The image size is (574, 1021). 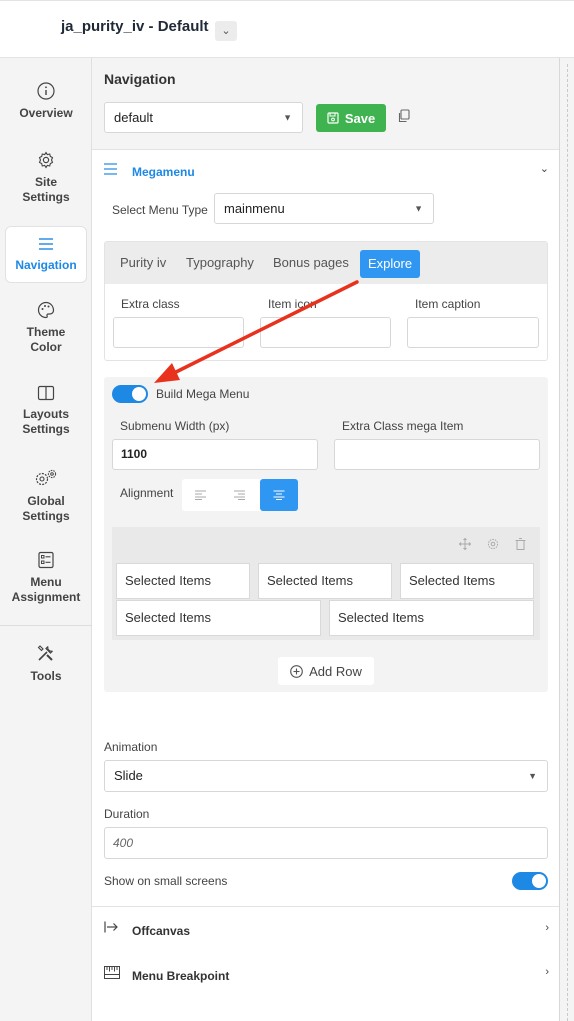 I want to click on sidebar-item-global-settings: Global Settings, so click(x=46, y=496).